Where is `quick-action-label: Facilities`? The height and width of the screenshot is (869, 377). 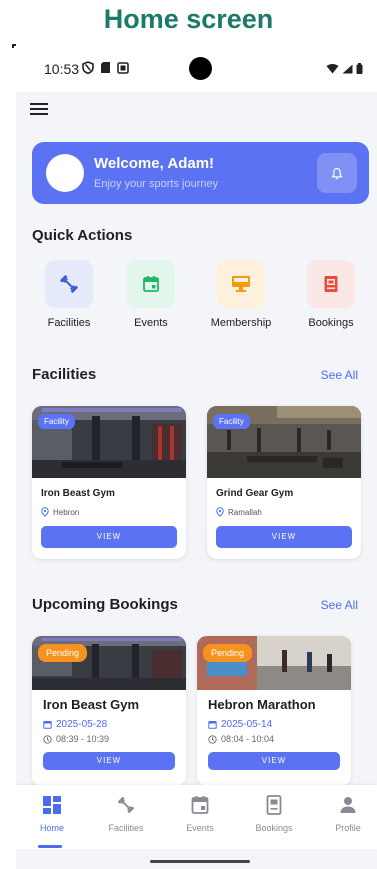 quick-action-label: Facilities is located at coordinates (69, 323).